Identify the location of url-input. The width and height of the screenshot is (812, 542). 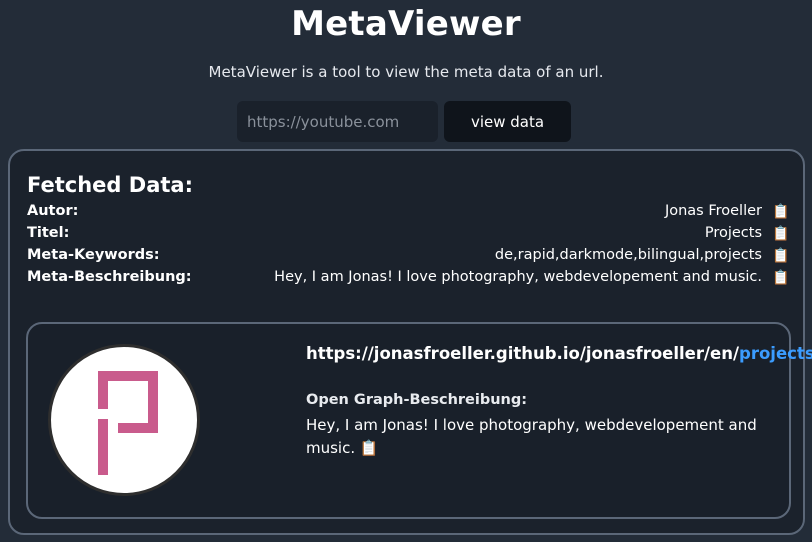
(337, 121).